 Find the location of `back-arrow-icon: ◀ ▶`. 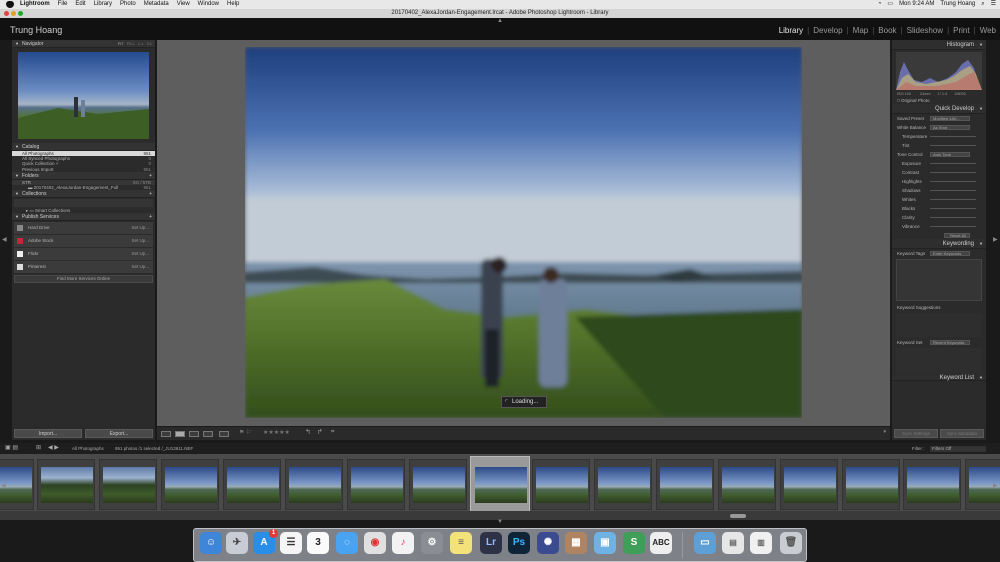

back-arrow-icon: ◀ ▶ is located at coordinates (53, 448).